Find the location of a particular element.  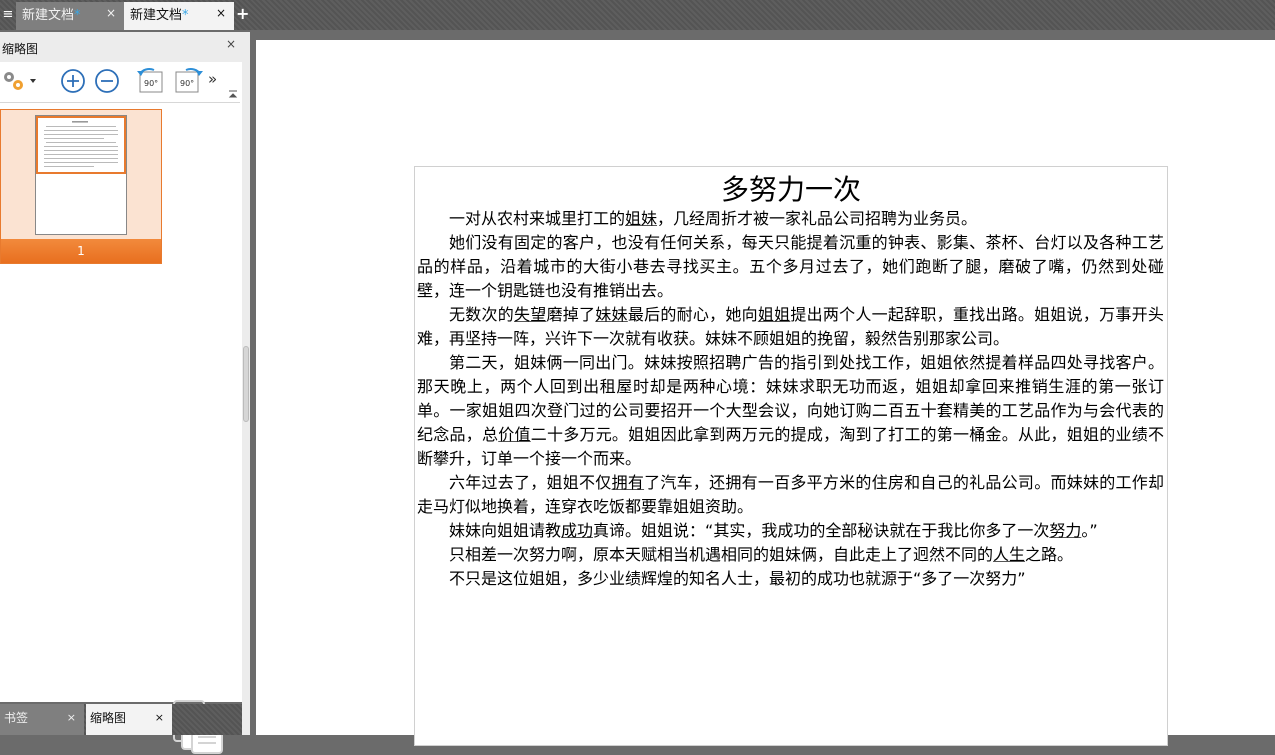

text-run: 只相差一次努力啊，原本天赋相当机遇相同的姐妹俩，自此走上了迥然不同的 is located at coordinates (721, 554).